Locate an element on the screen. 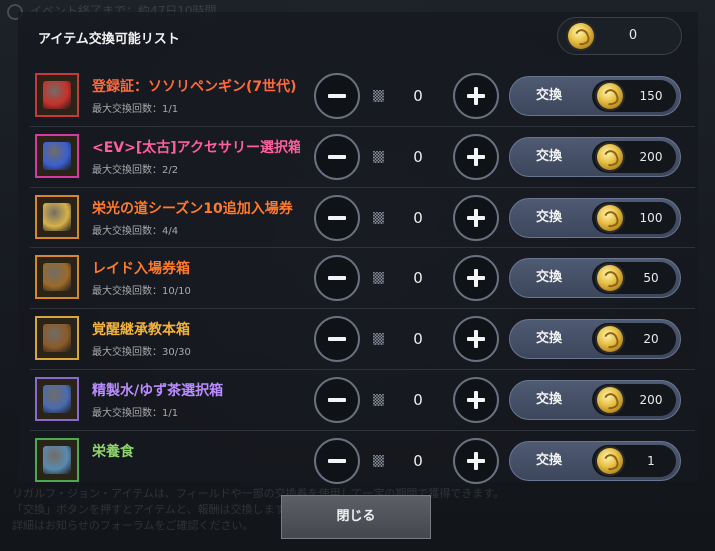  item-exchange-limit: 最大交換回数：10/10 is located at coordinates (141, 292).